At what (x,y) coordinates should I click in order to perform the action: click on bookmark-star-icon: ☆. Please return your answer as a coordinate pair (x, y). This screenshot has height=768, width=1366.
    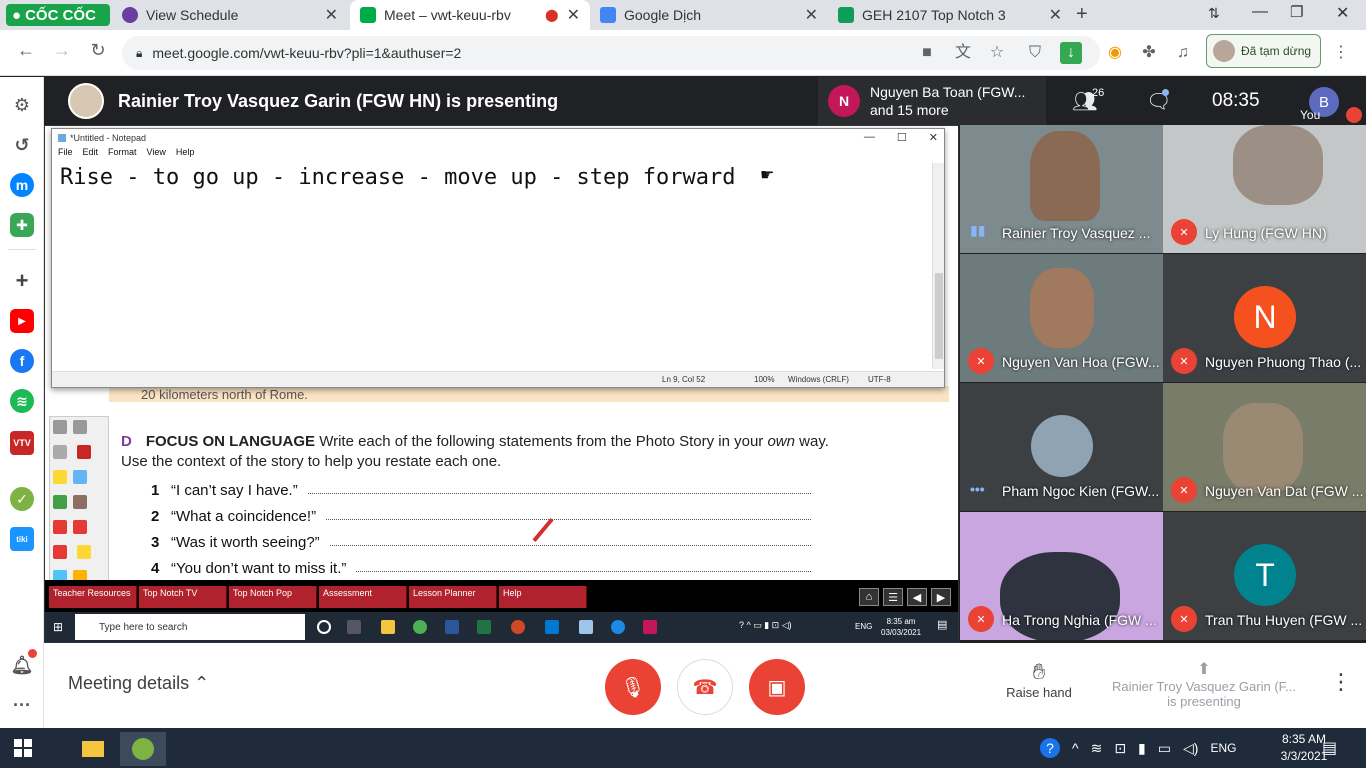
    Looking at the image, I should click on (997, 53).